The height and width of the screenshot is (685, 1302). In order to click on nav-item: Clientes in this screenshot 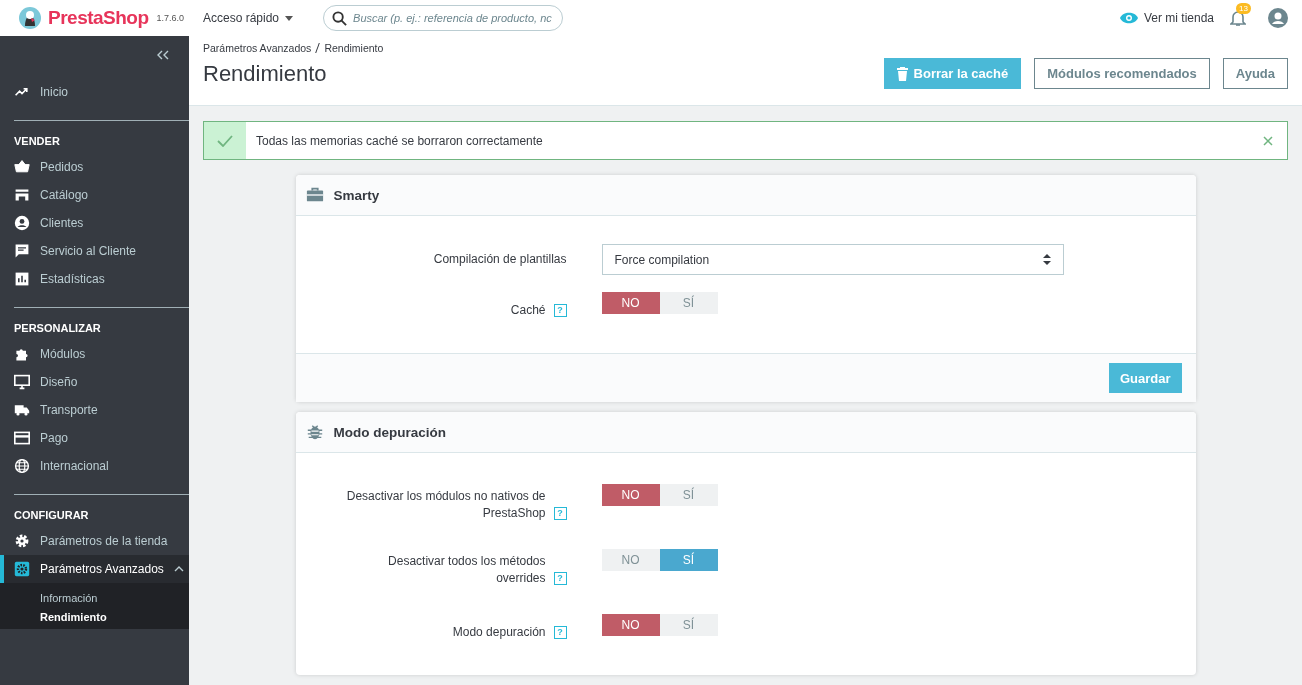, I will do `click(94, 223)`.